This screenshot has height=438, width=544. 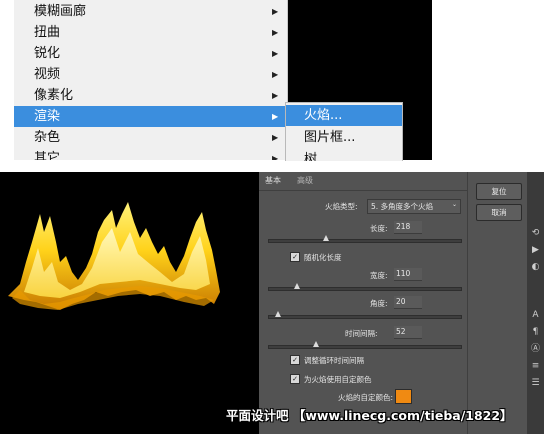 I want to click on side-panel-strip: ⟲ ▶ ◐ A ¶ Ⓐ ≡ ☰, so click(x=535, y=303).